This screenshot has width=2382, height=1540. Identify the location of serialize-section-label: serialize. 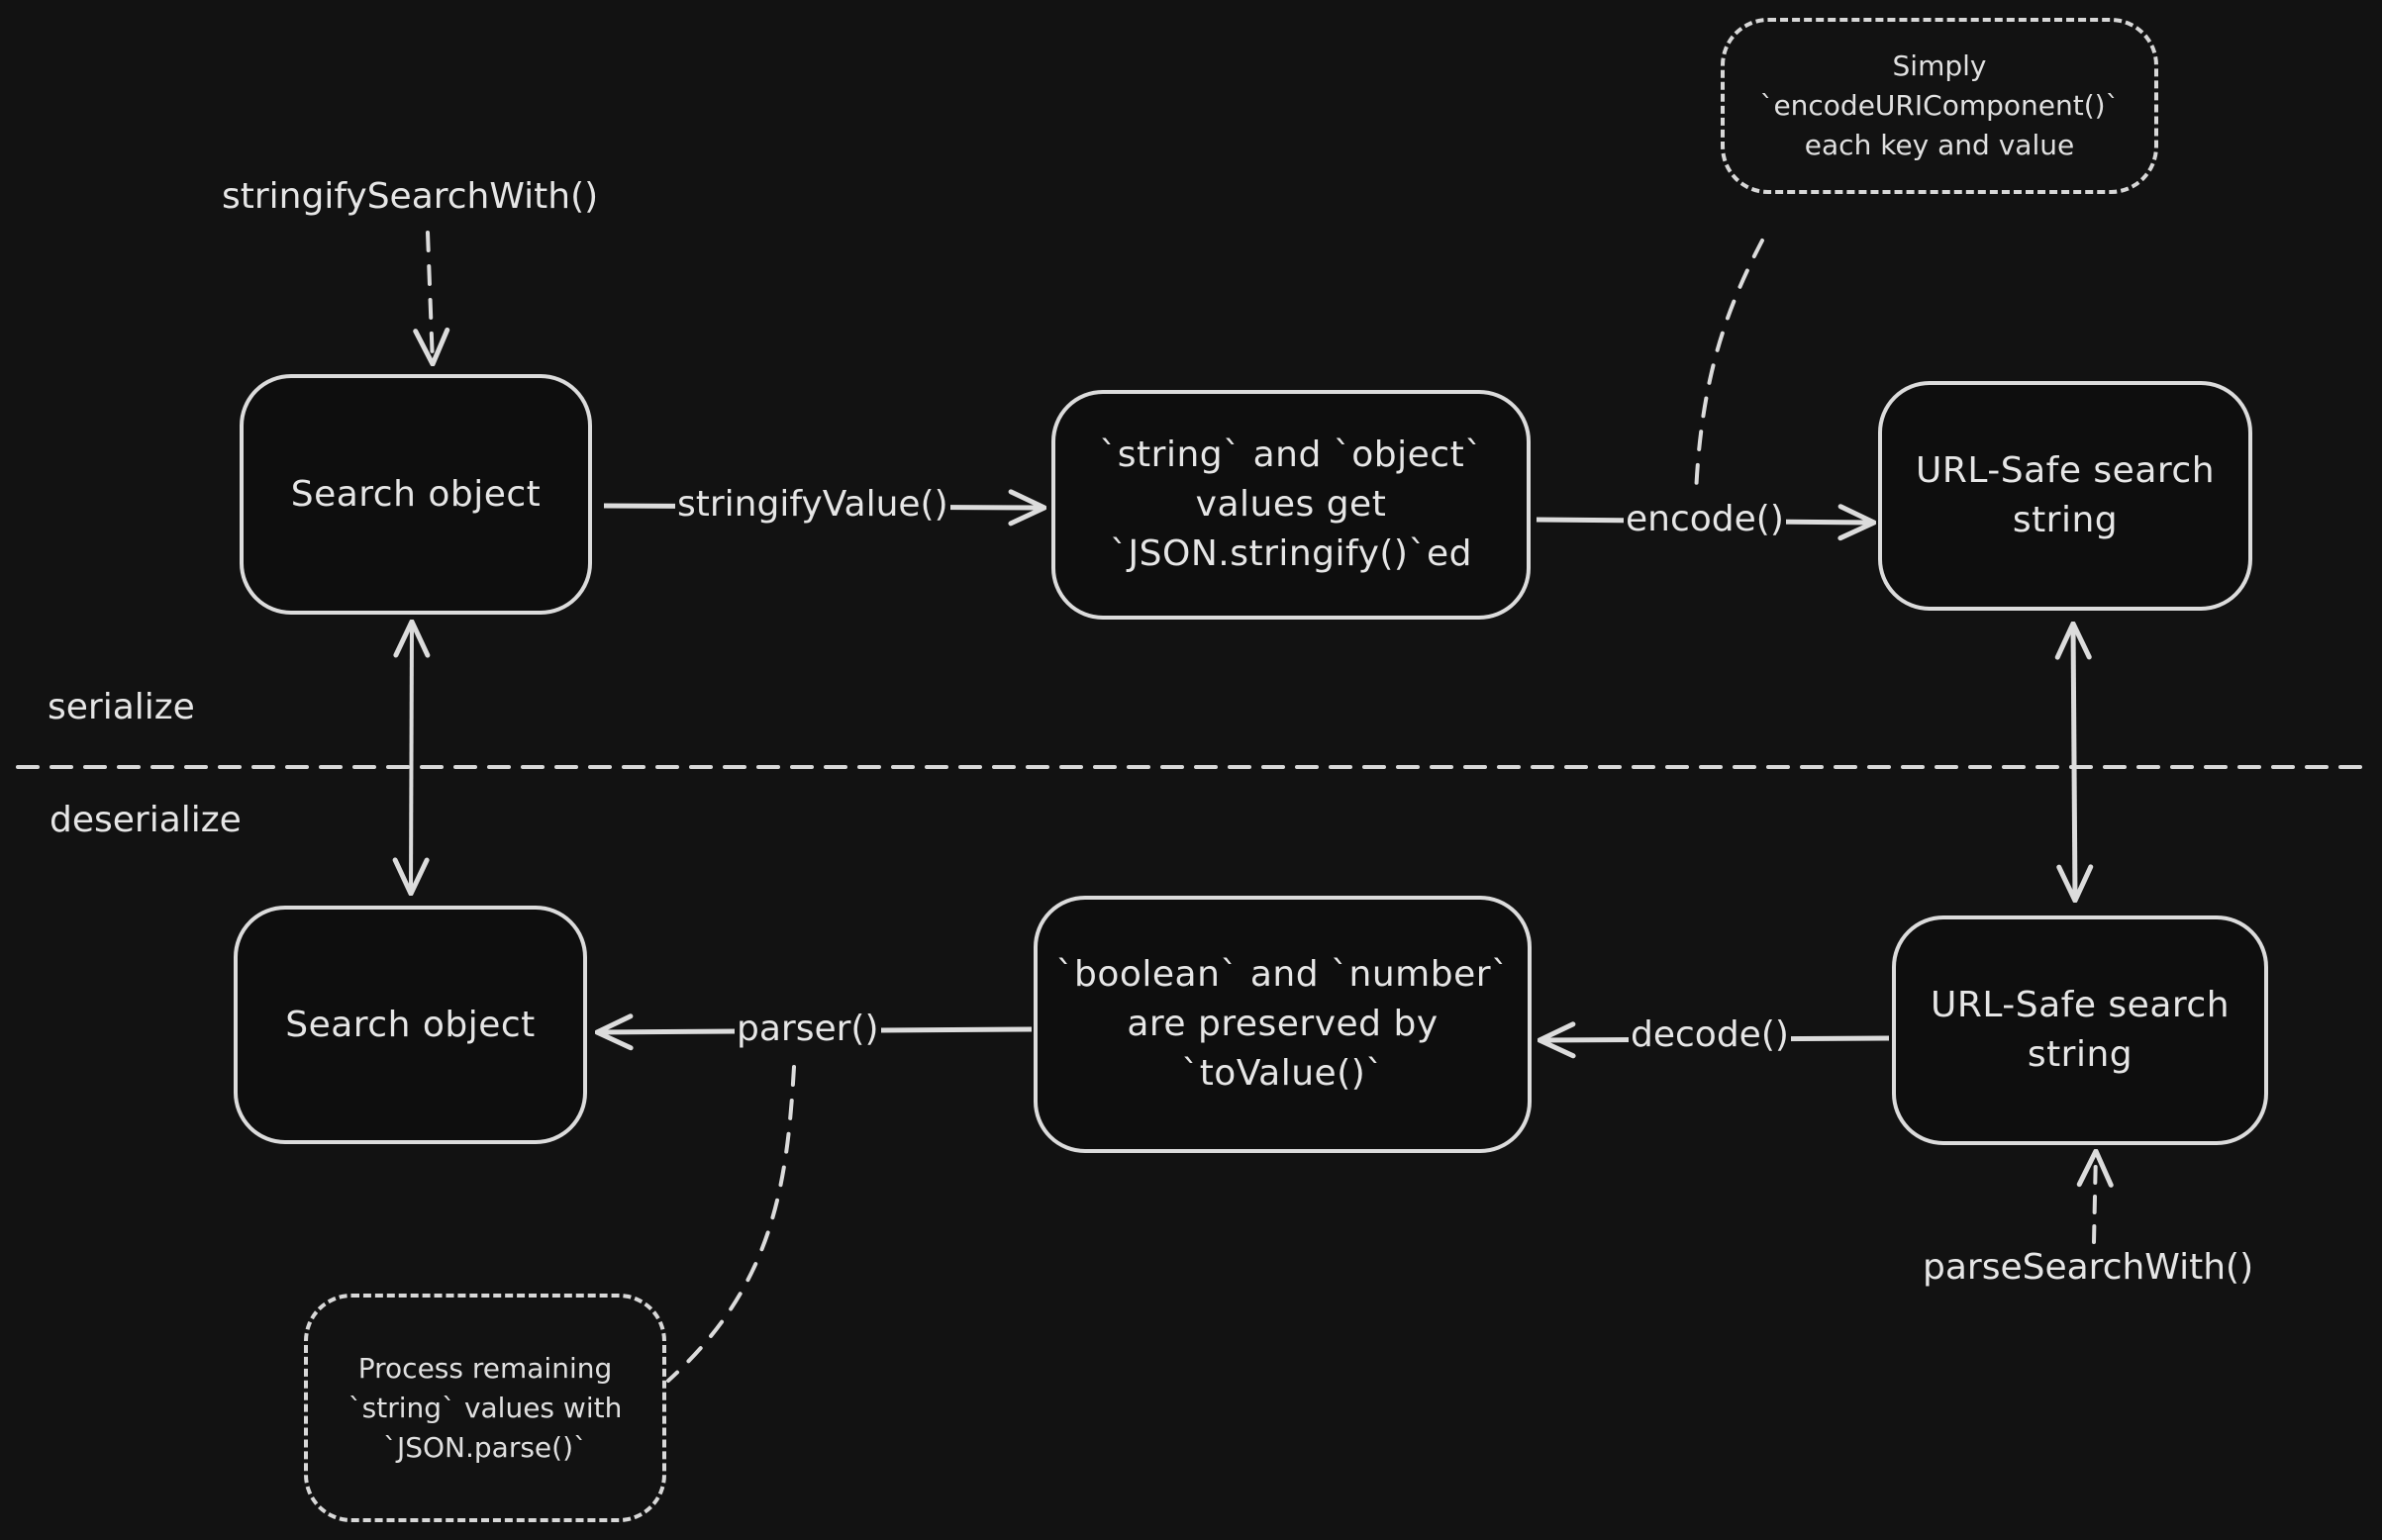
(122, 707).